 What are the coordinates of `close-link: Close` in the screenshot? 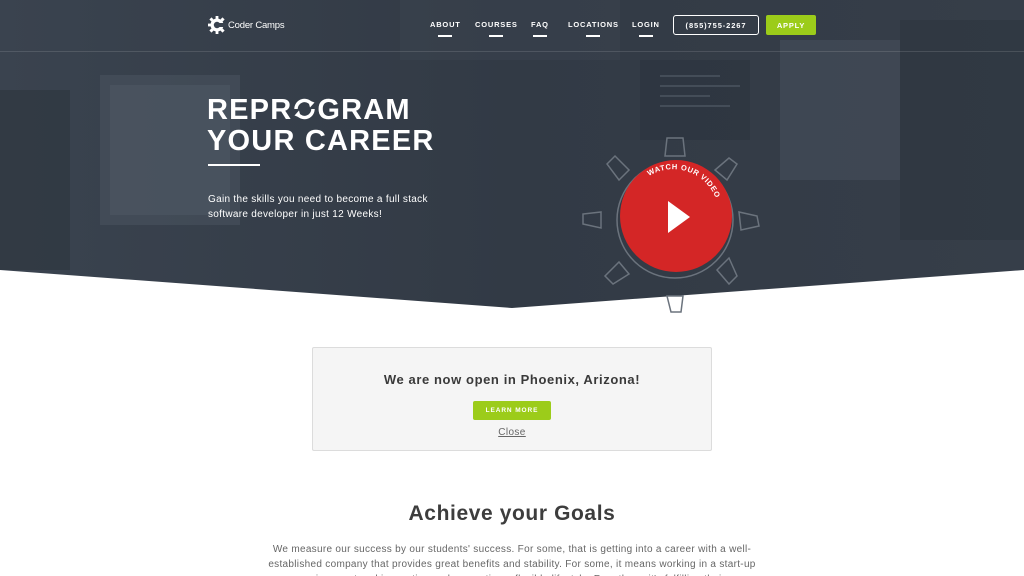 It's located at (512, 432).